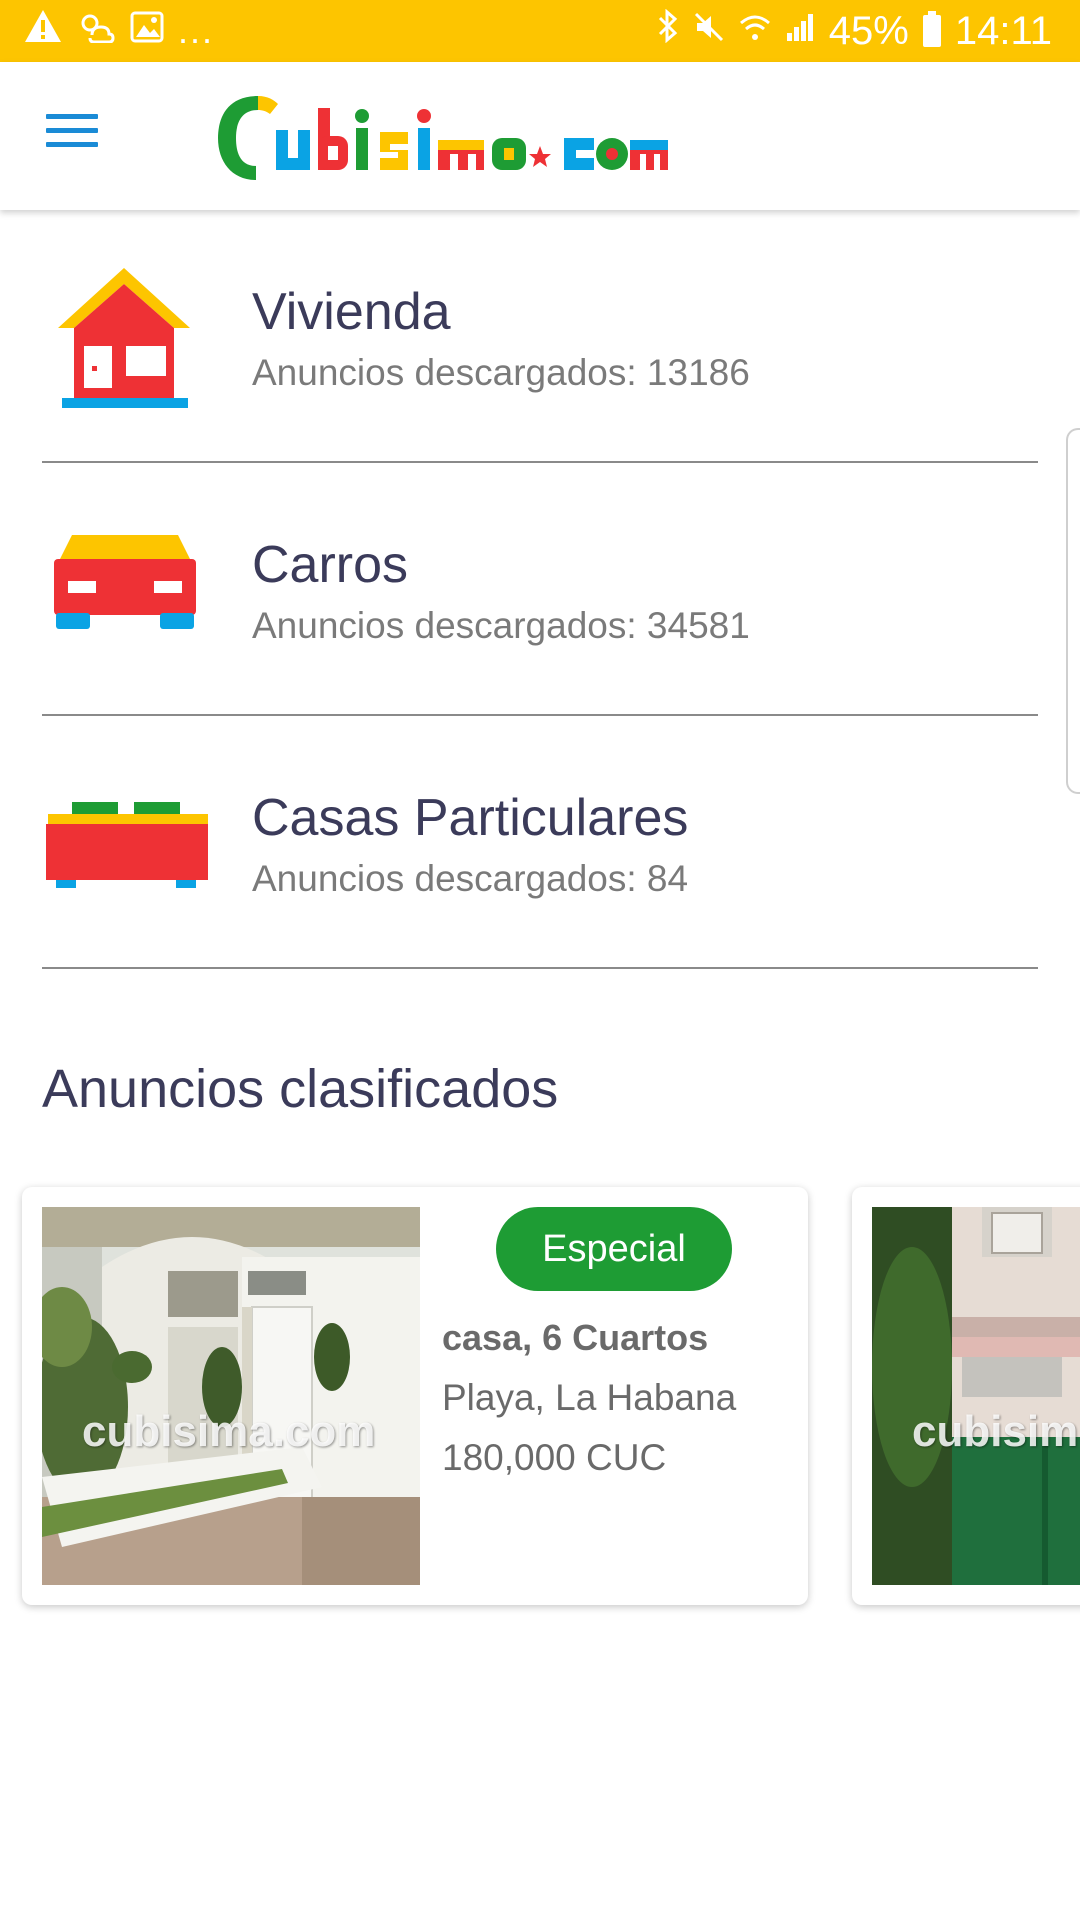 Image resolution: width=1080 pixels, height=1920 pixels. I want to click on battery-icon, so click(931, 29).